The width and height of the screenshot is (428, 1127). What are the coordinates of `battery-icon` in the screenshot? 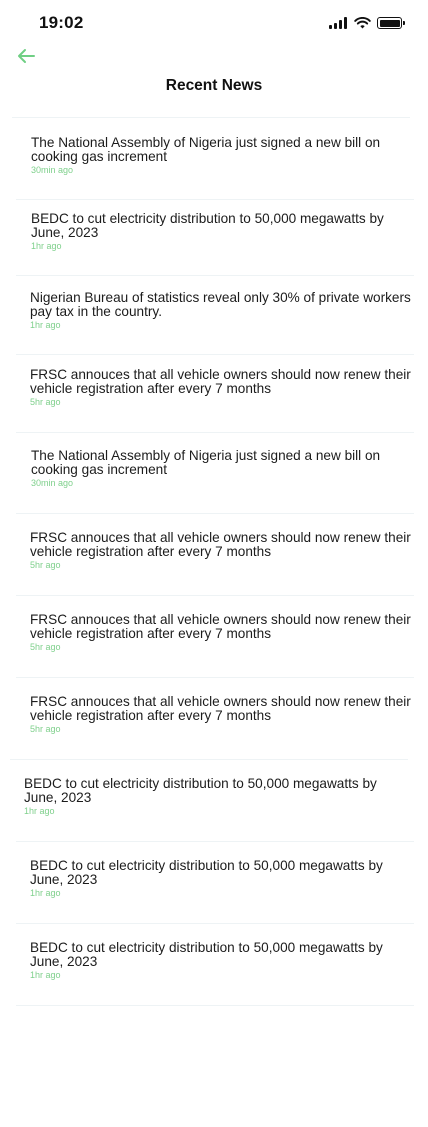 It's located at (391, 23).